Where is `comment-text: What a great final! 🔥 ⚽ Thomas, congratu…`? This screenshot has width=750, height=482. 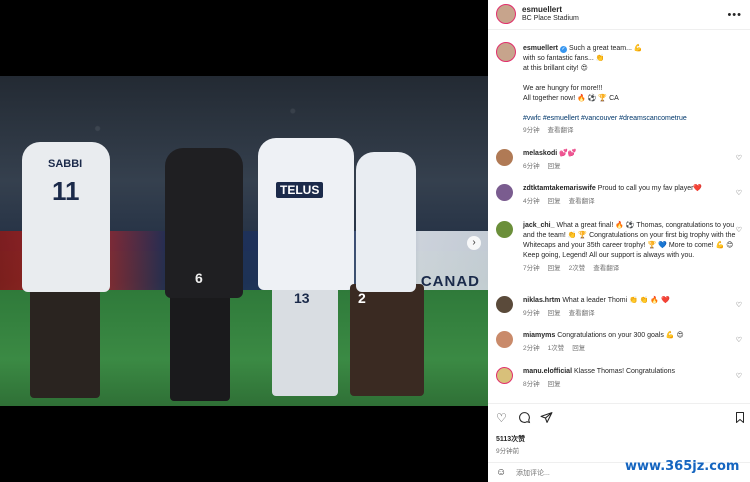 comment-text: What a great final! 🔥 ⚽ Thomas, congratu… is located at coordinates (629, 240).